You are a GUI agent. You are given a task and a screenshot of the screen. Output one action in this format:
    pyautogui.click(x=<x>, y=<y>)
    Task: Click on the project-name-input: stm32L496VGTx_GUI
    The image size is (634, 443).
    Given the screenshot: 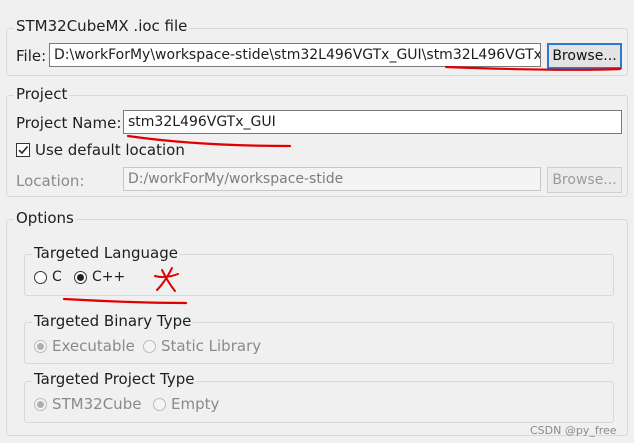 What is the action you would take?
    pyautogui.click(x=372, y=122)
    